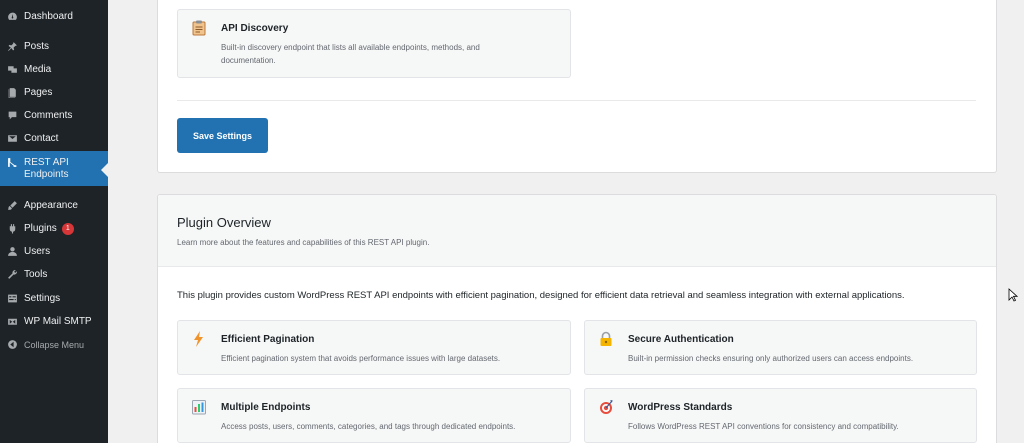  What do you see at coordinates (12, 228) in the screenshot?
I see `plugin-icon` at bounding box center [12, 228].